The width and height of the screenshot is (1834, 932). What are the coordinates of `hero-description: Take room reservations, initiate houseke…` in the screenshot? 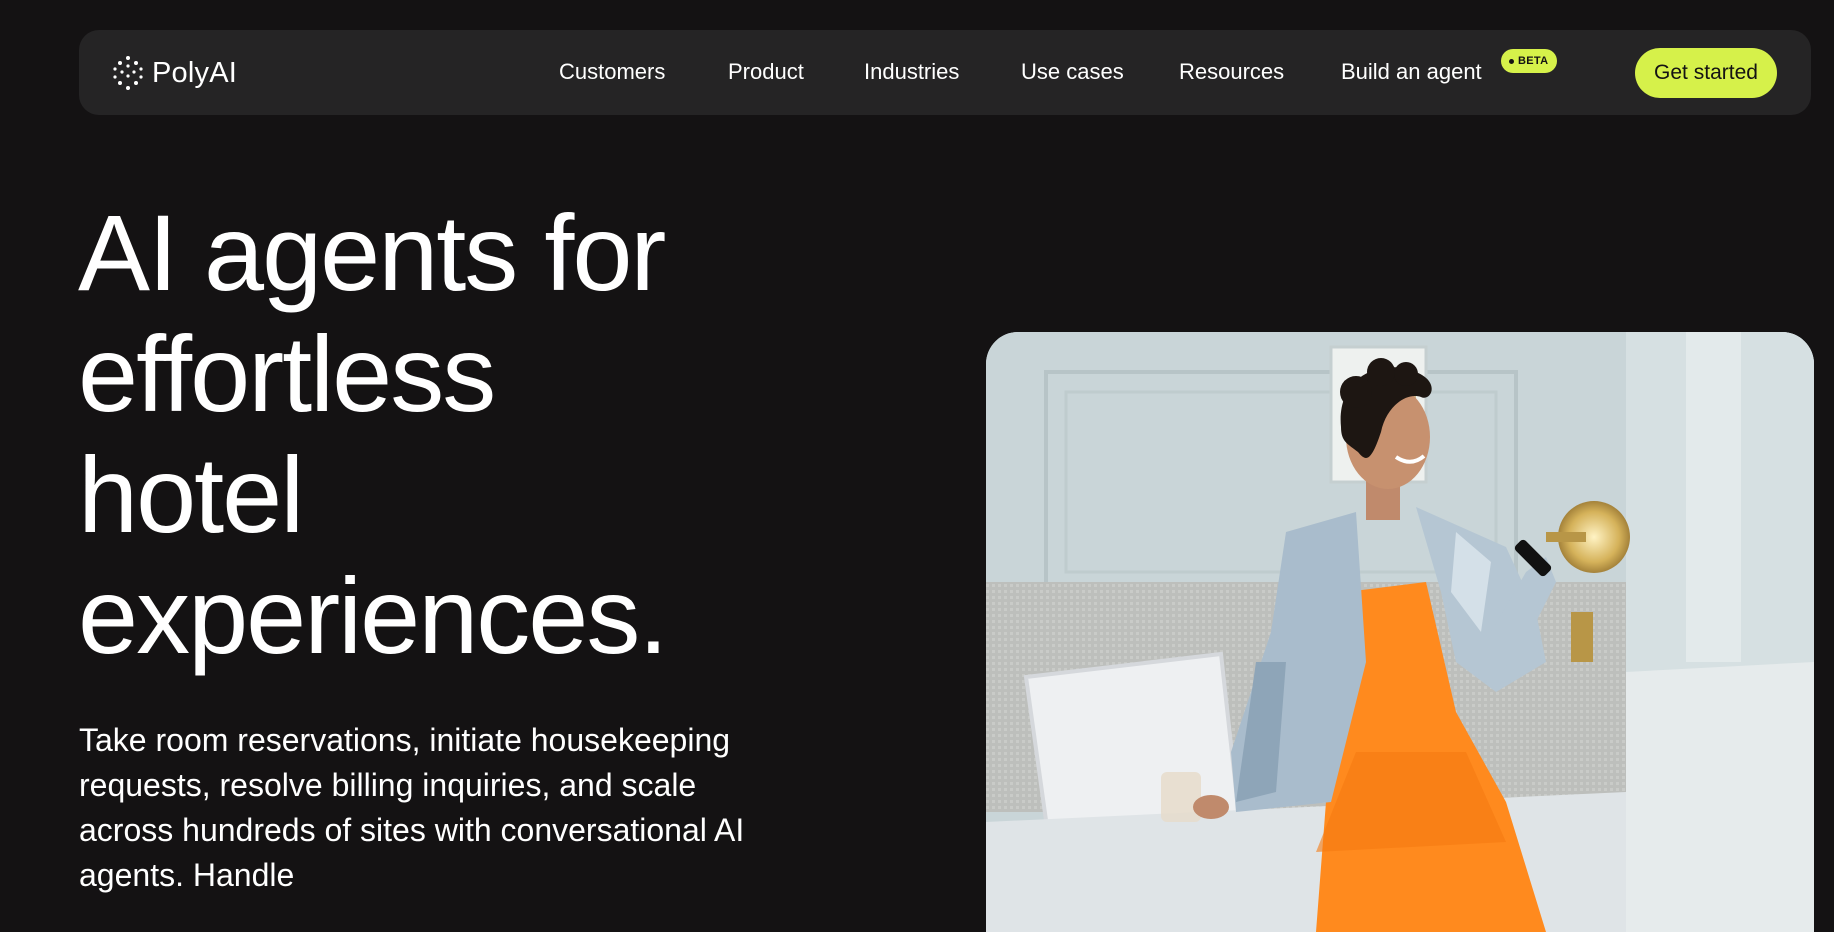 It's located at (412, 807).